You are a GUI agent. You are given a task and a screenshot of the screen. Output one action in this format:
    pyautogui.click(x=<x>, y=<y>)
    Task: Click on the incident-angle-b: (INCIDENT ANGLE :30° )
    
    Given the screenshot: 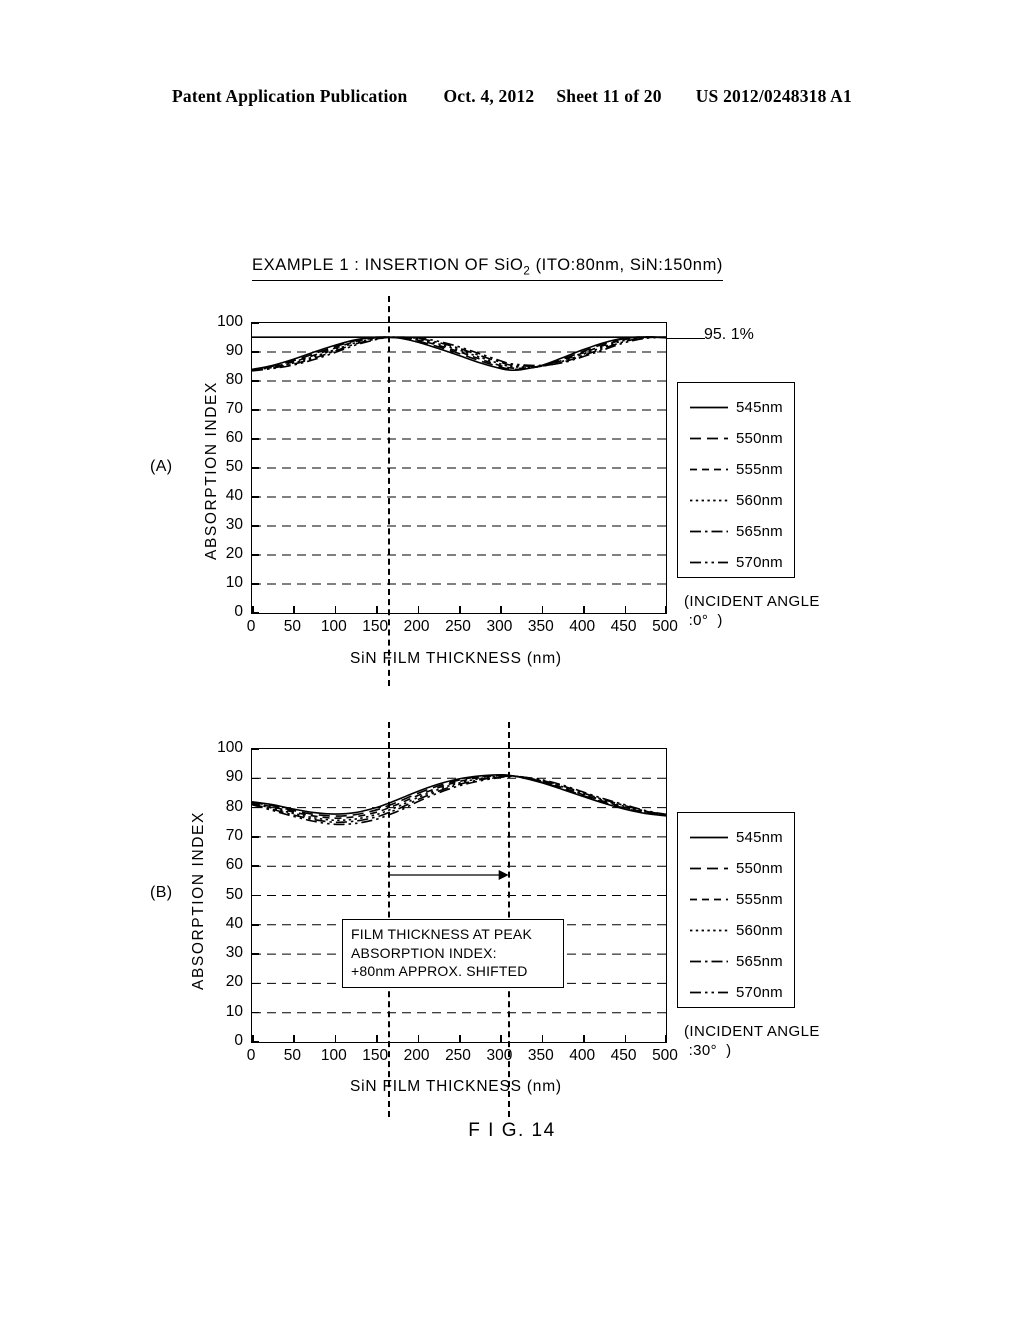 What is the action you would take?
    pyautogui.click(x=752, y=1041)
    